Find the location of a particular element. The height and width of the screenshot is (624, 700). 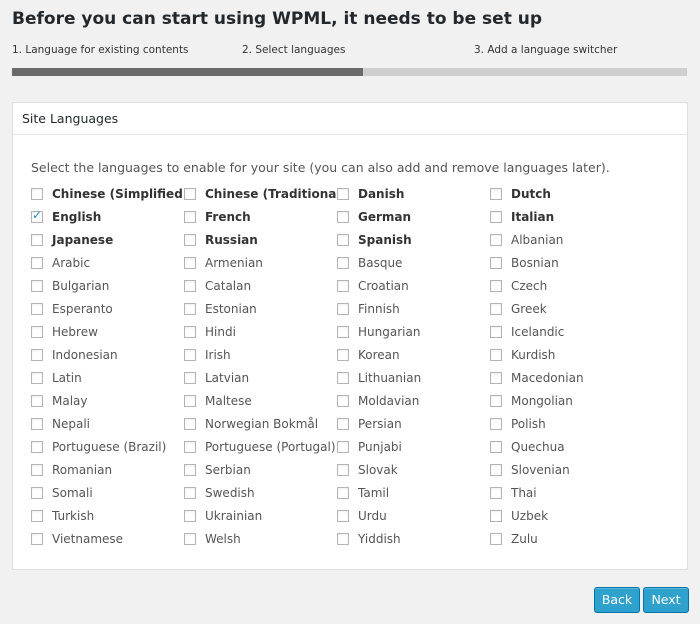

language-option: Esperanto is located at coordinates (107, 308).